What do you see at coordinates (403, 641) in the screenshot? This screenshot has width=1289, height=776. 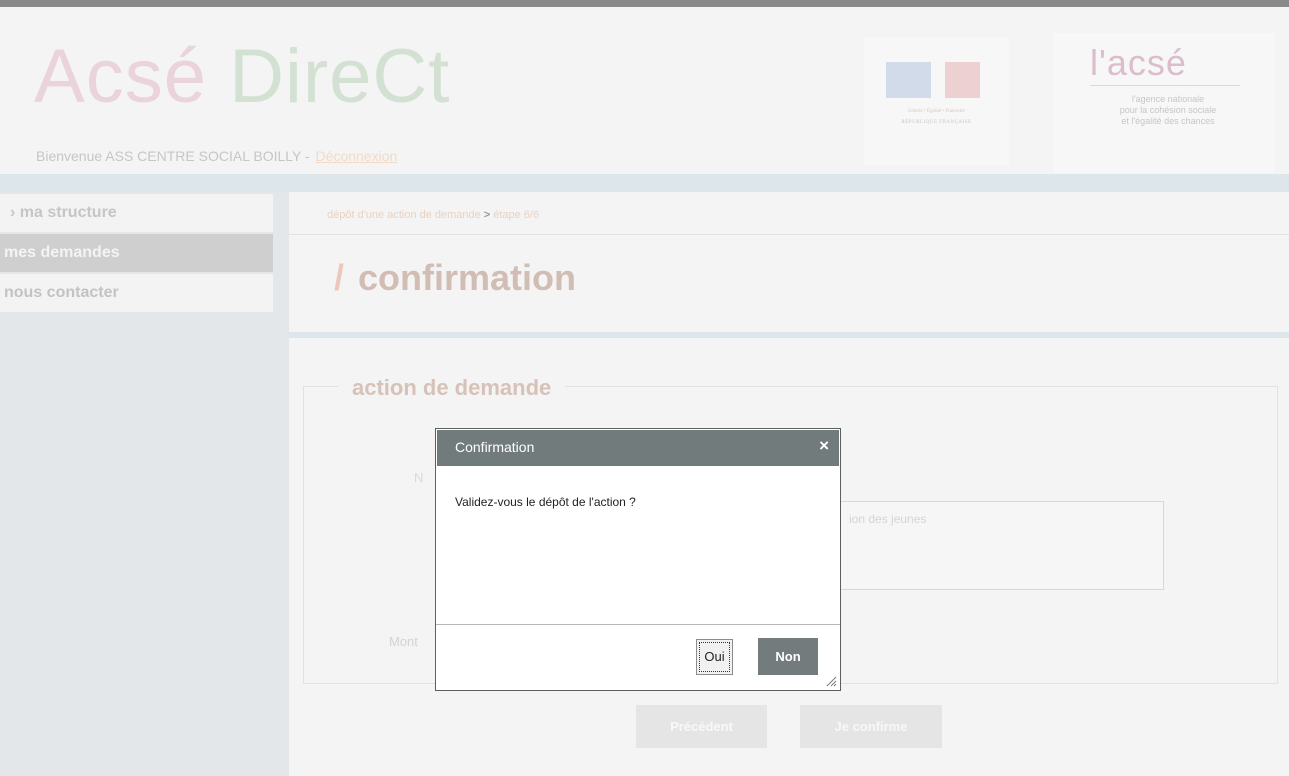 I see `montant-label: Mont` at bounding box center [403, 641].